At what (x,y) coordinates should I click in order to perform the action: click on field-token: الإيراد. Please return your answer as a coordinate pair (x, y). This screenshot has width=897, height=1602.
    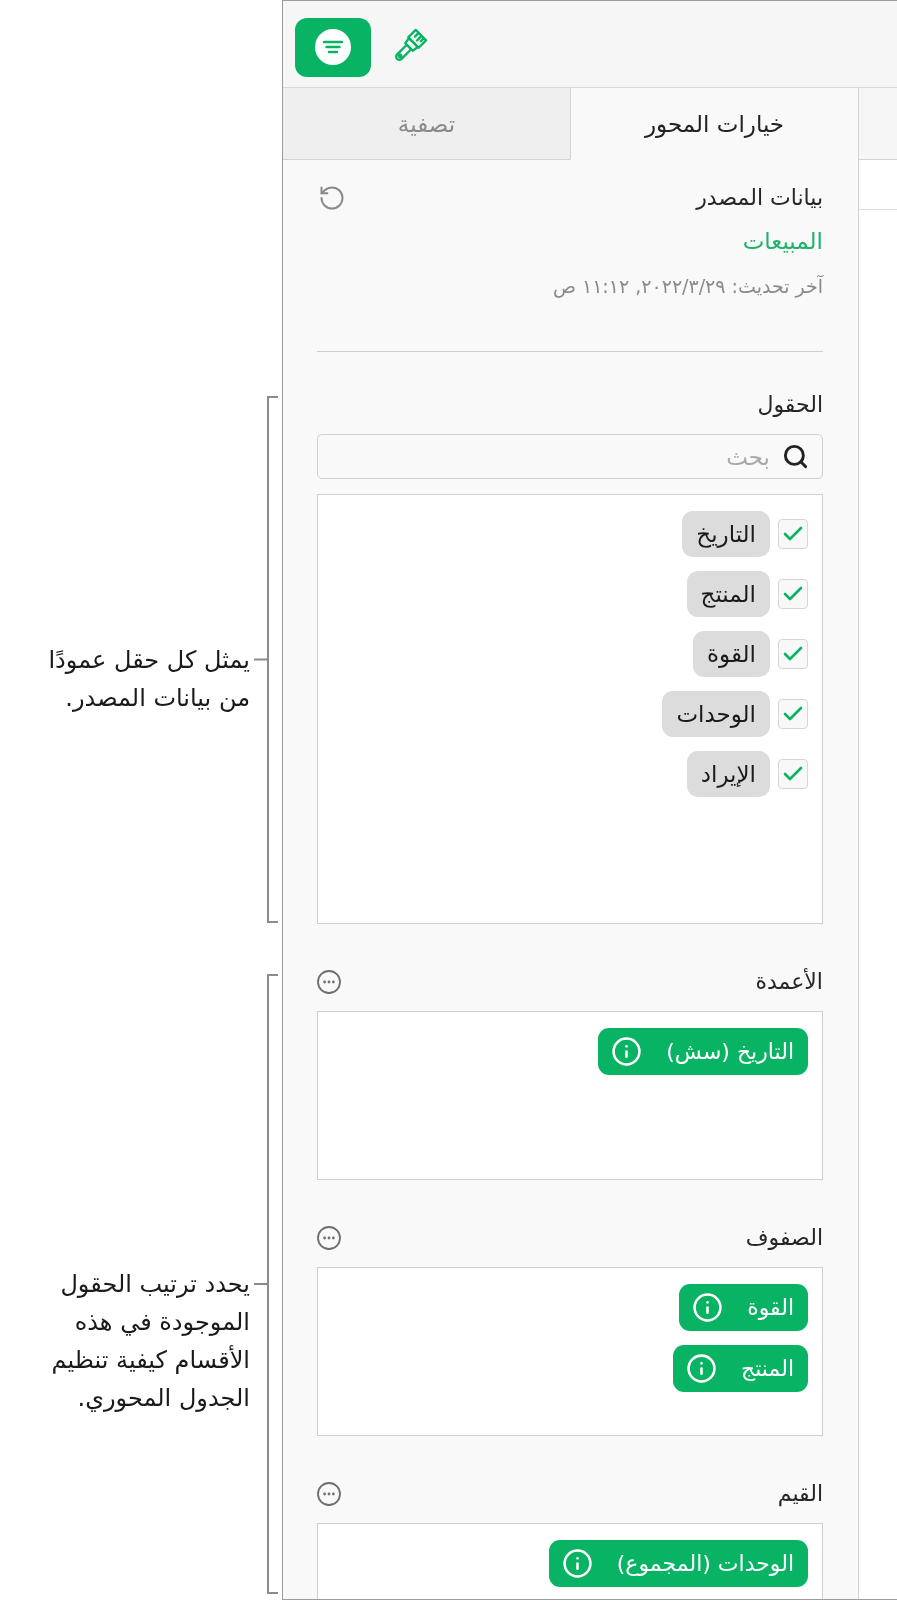
    Looking at the image, I should click on (728, 774).